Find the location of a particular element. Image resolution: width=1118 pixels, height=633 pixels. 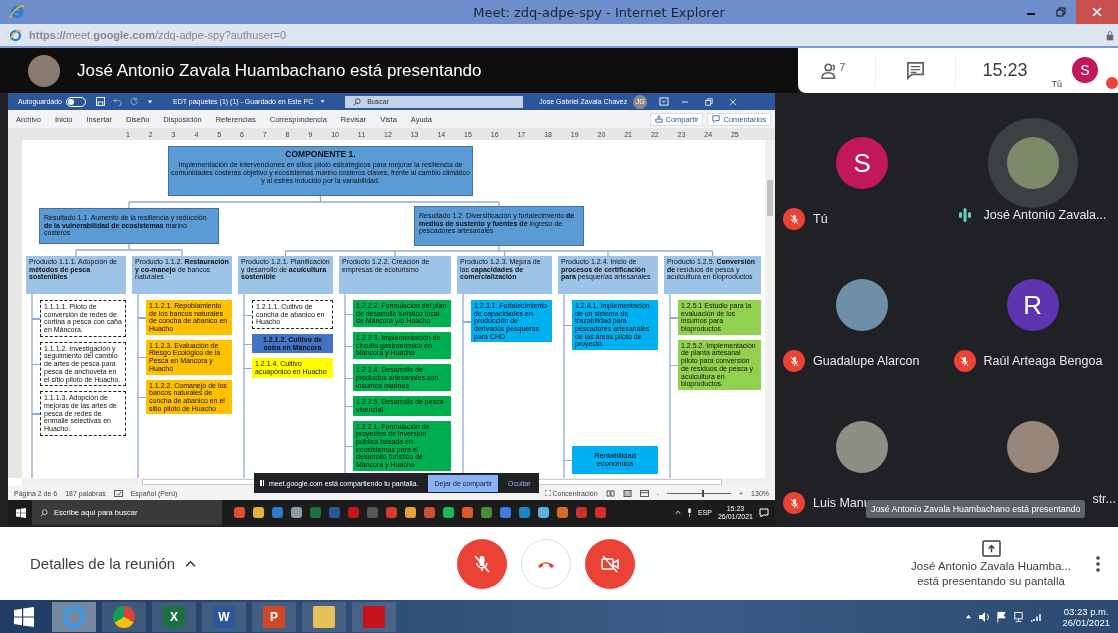

self-avatar: S is located at coordinates (1085, 69).